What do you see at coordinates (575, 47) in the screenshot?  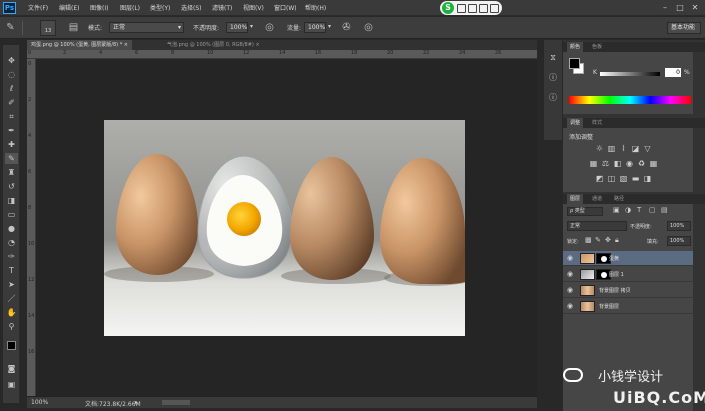 I see `tab-color: 颜色` at bounding box center [575, 47].